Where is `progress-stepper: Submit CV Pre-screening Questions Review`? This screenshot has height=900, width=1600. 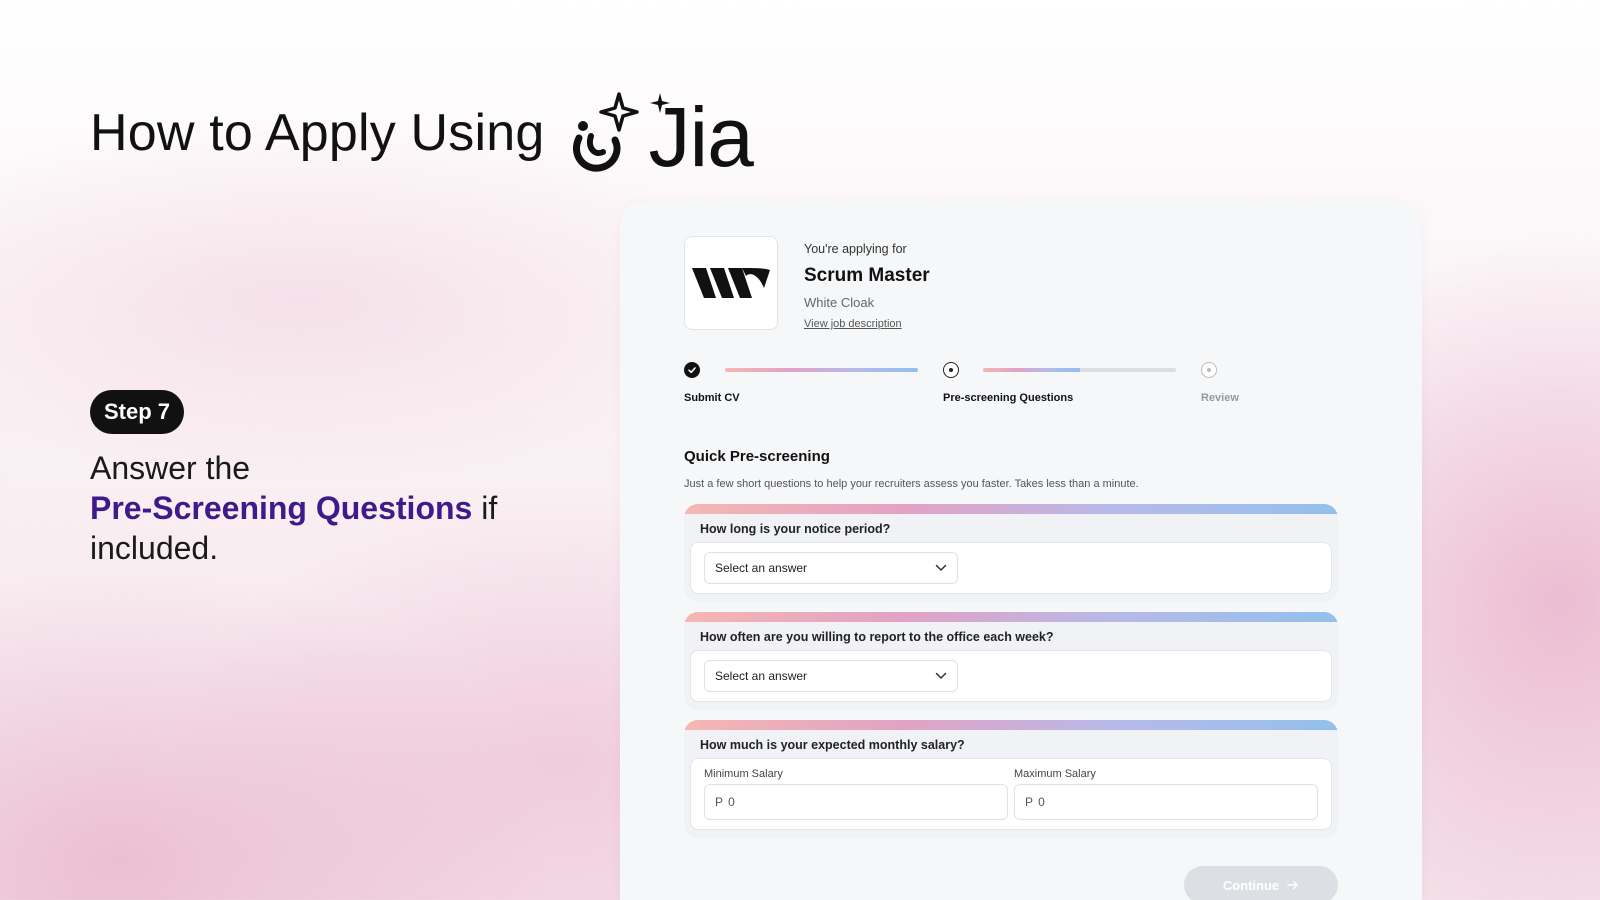
progress-stepper: Submit CV Pre-screening Questions Review is located at coordinates (974, 387).